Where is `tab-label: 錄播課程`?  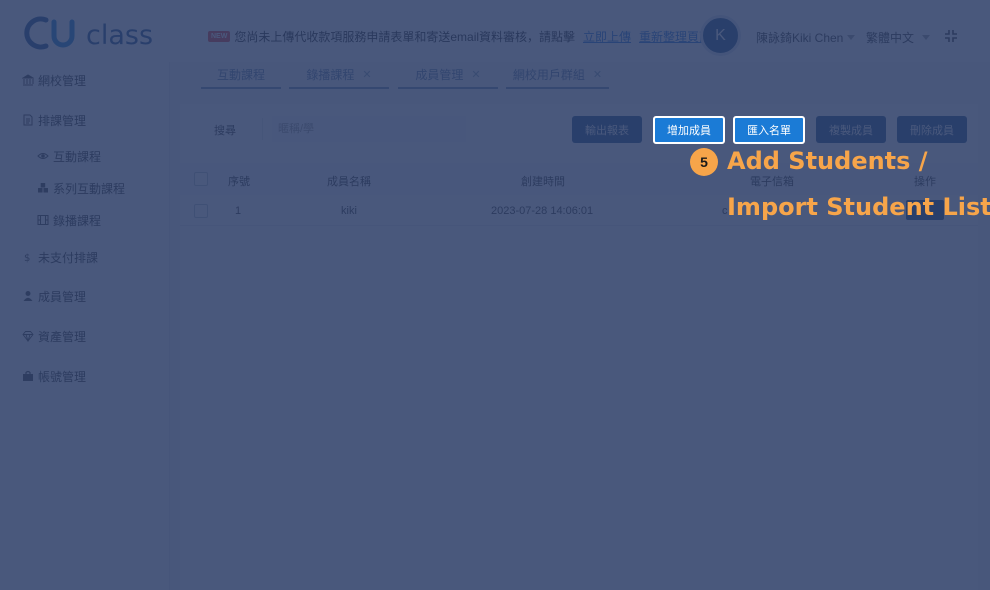 tab-label: 錄播課程 is located at coordinates (330, 75).